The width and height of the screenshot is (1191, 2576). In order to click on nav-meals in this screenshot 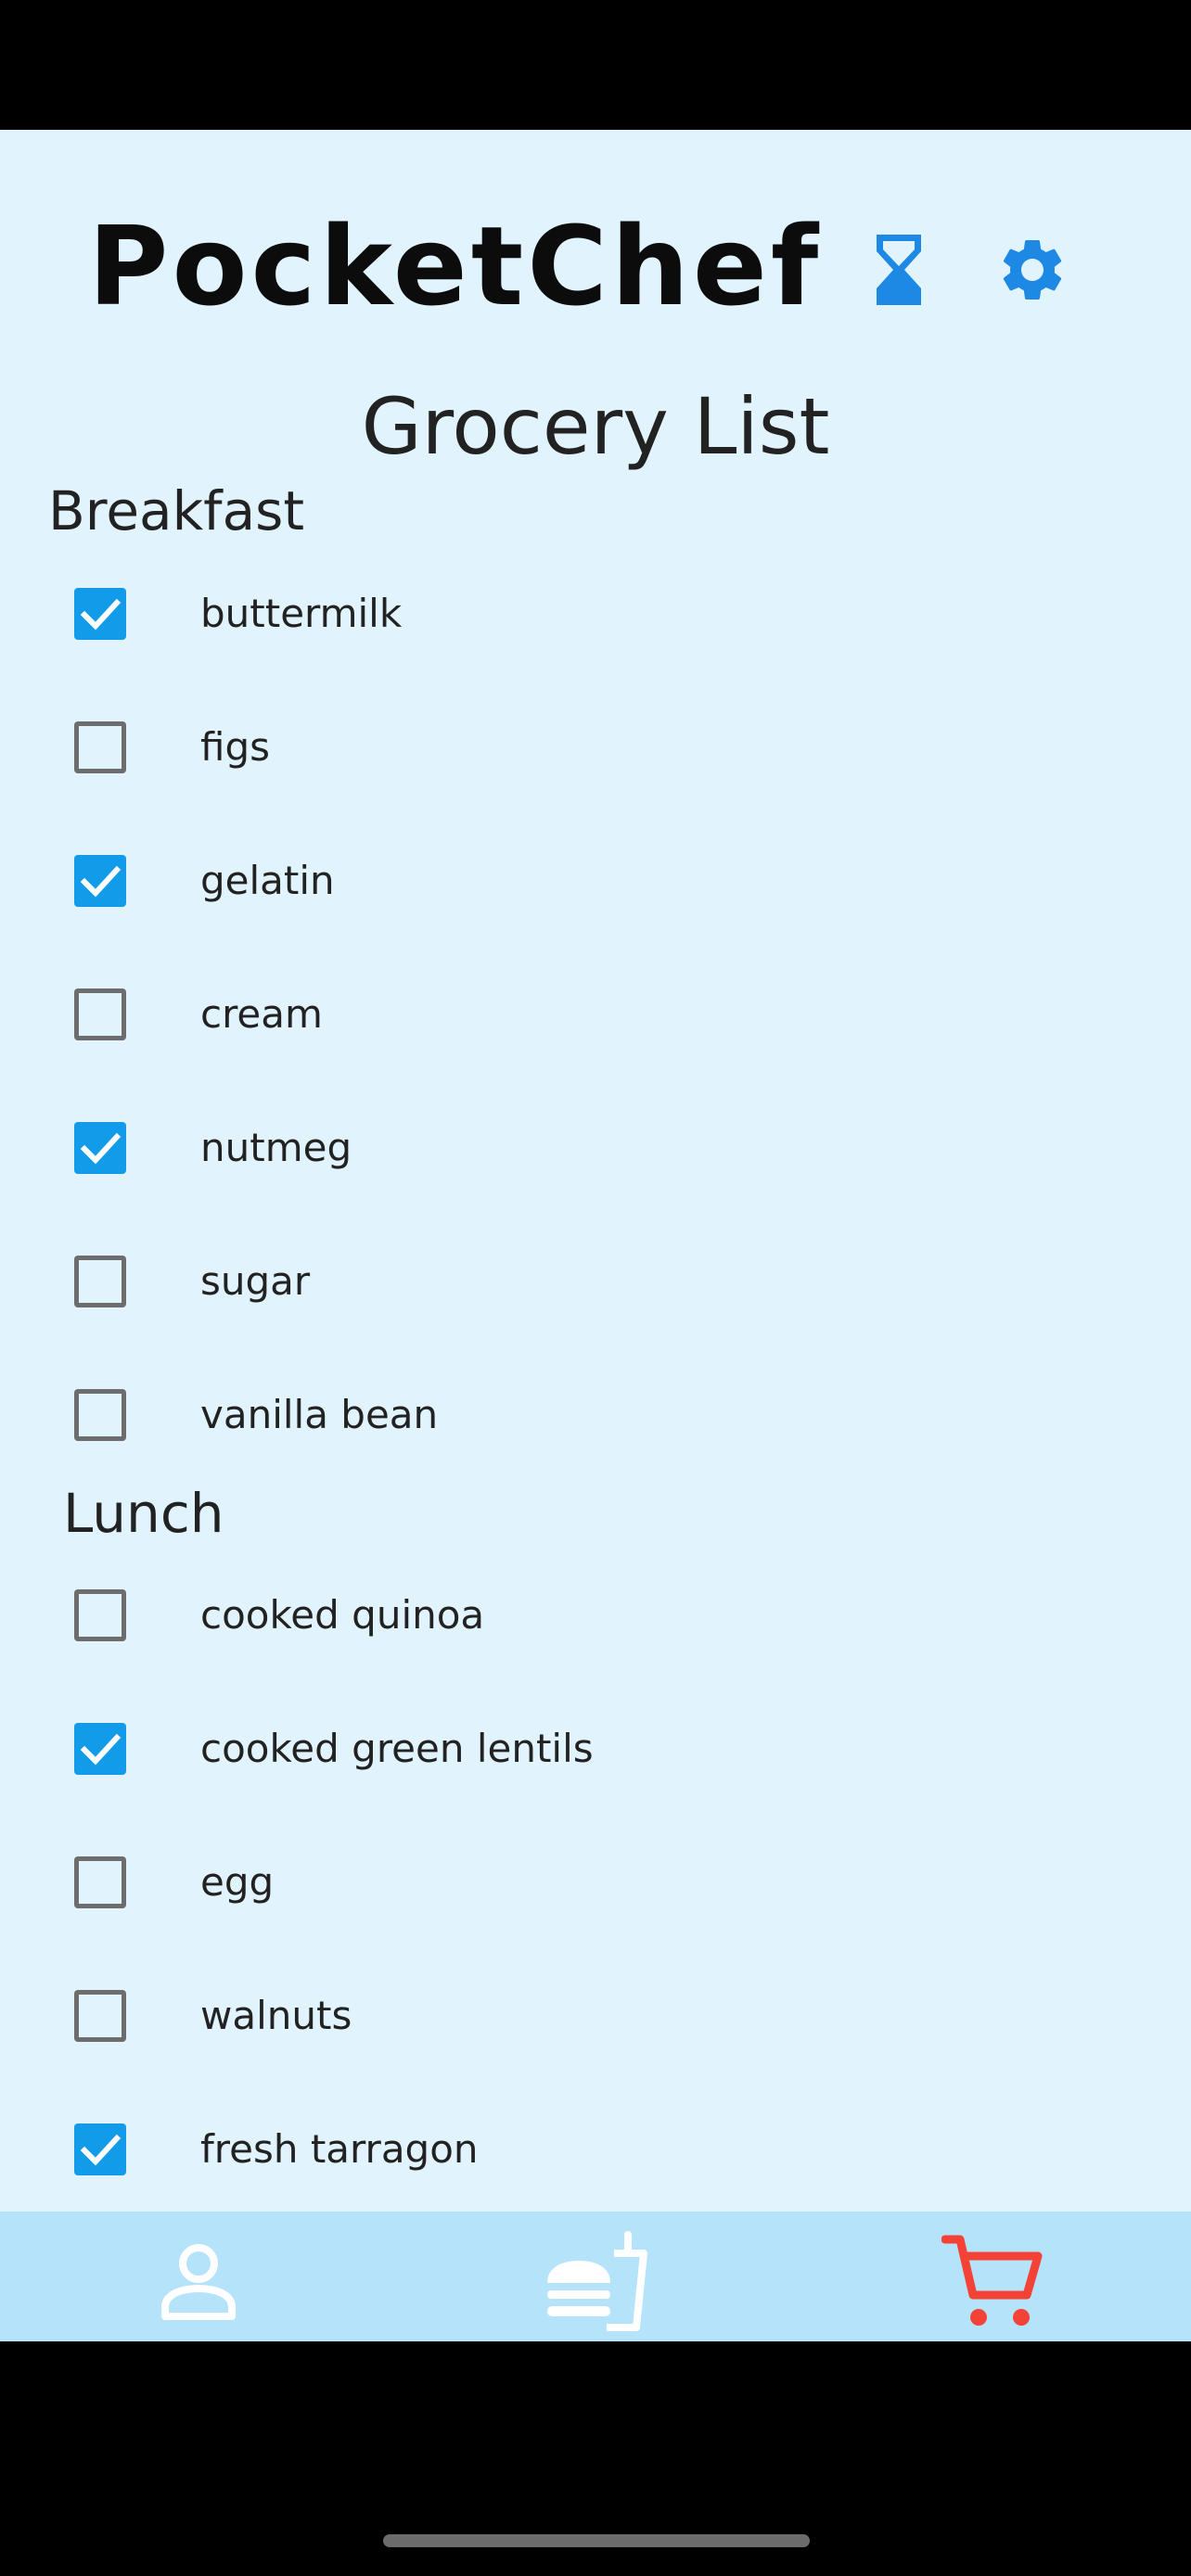, I will do `click(595, 2281)`.